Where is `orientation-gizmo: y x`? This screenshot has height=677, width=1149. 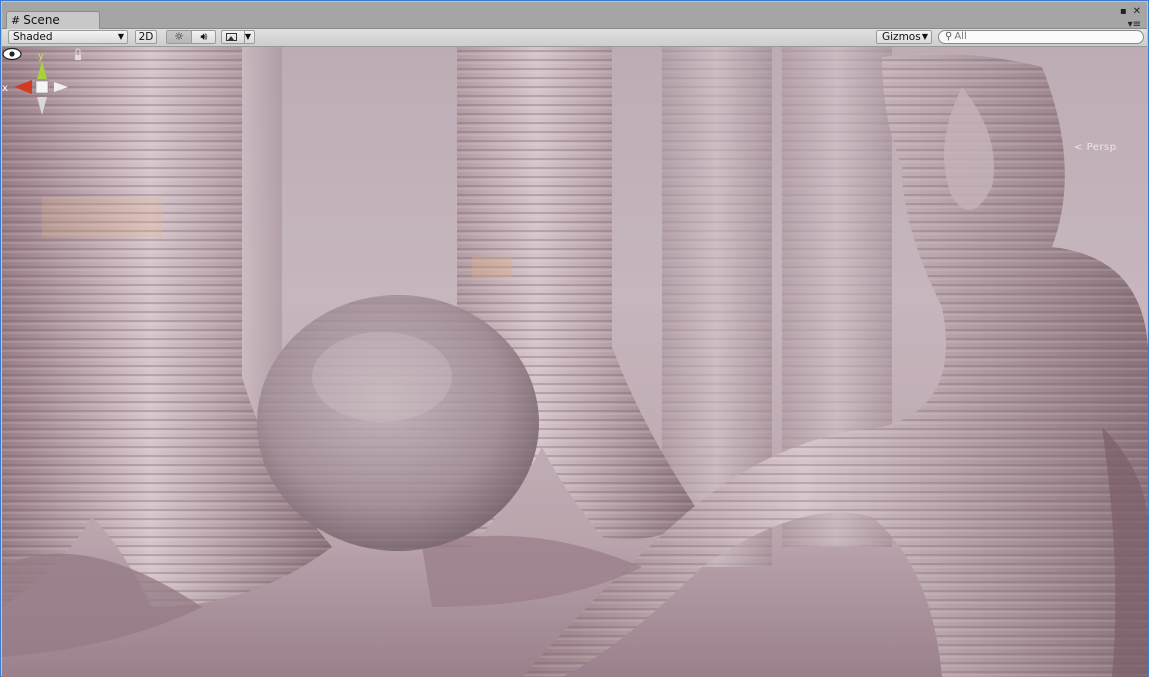
orientation-gizmo: y x is located at coordinates (42, 102).